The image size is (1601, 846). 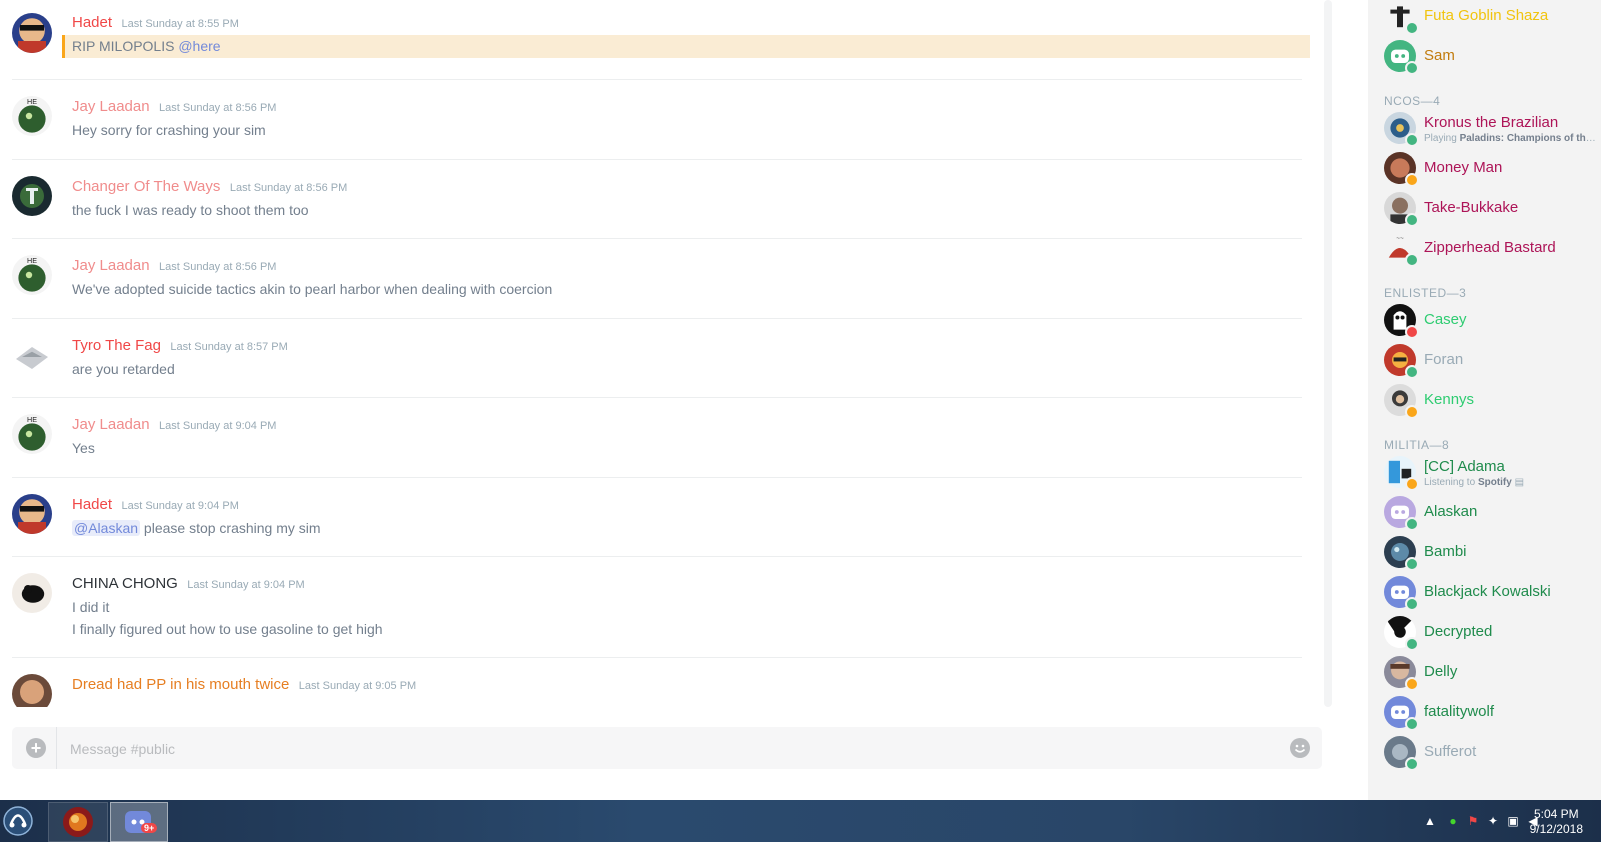 I want to click on member-item: Futa Goblin Shaza, so click(x=1491, y=18).